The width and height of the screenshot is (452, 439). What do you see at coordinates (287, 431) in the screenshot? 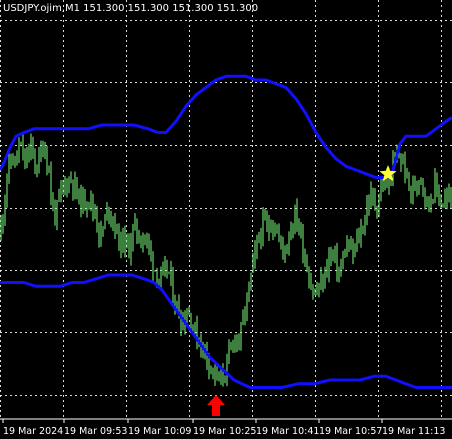
I see `x-tick-label: 19 Mar 10:41` at bounding box center [287, 431].